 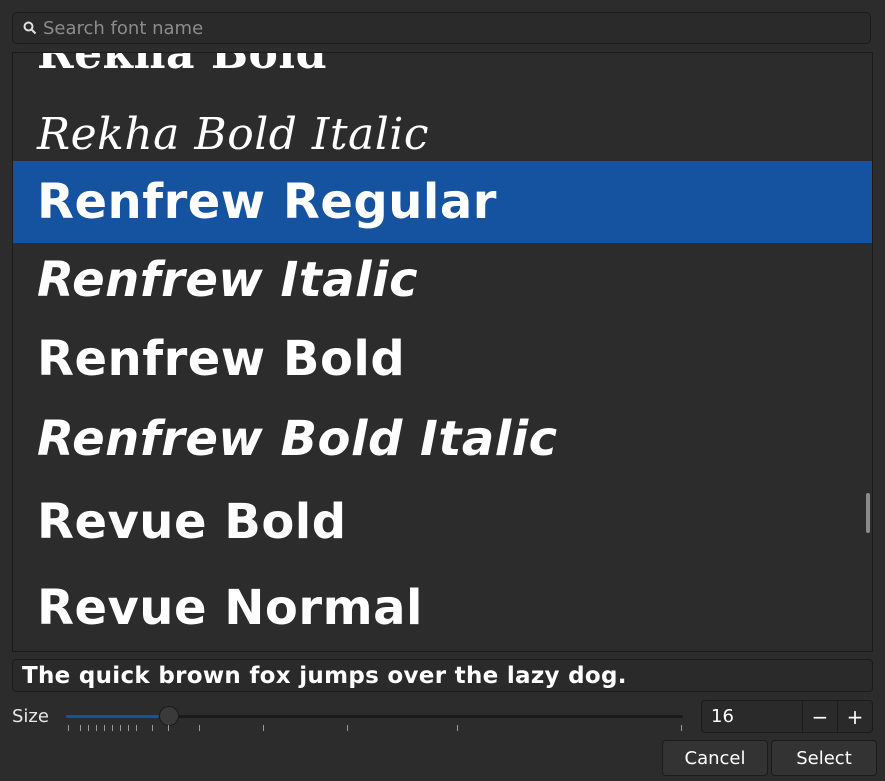 What do you see at coordinates (442, 439) in the screenshot?
I see `font-item: Renfrew Bold Italic` at bounding box center [442, 439].